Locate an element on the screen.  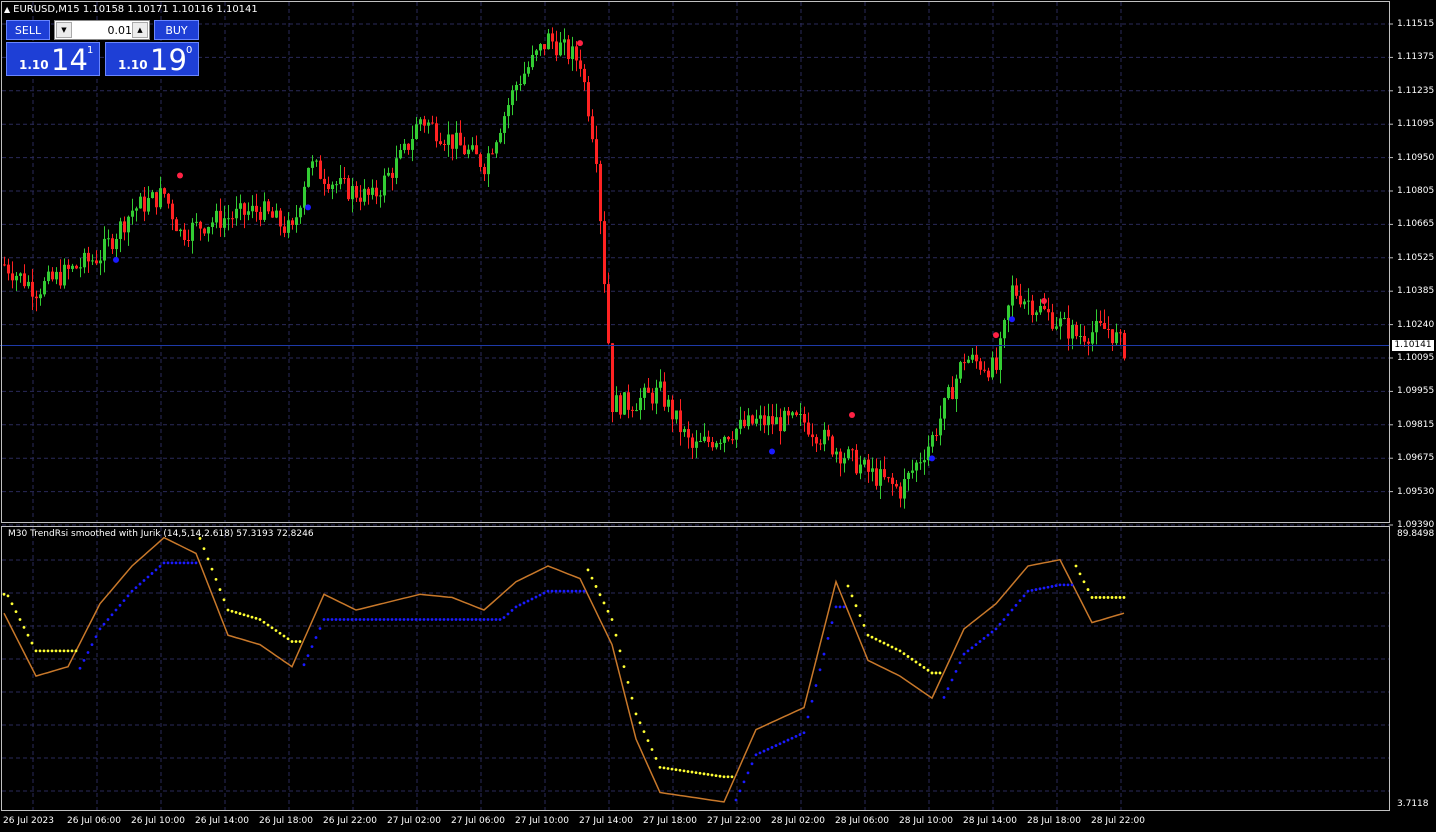
arrow-up-icon: ▲ is located at coordinates (140, 30).